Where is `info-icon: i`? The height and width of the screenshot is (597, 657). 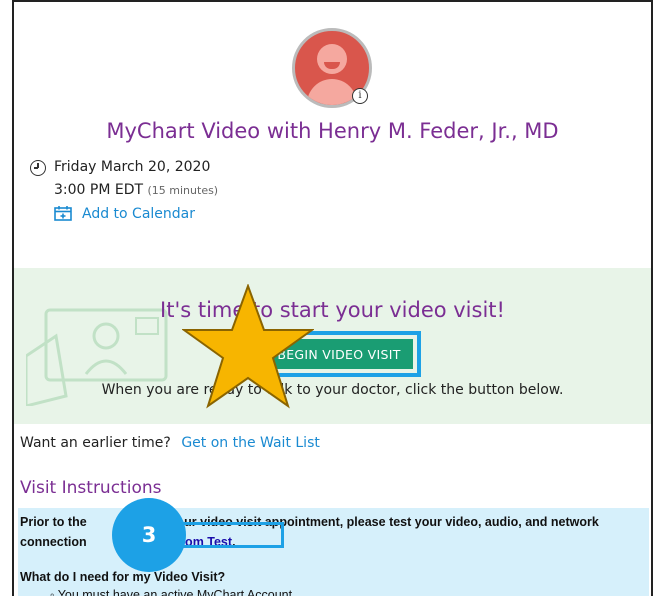 info-icon: i is located at coordinates (360, 96).